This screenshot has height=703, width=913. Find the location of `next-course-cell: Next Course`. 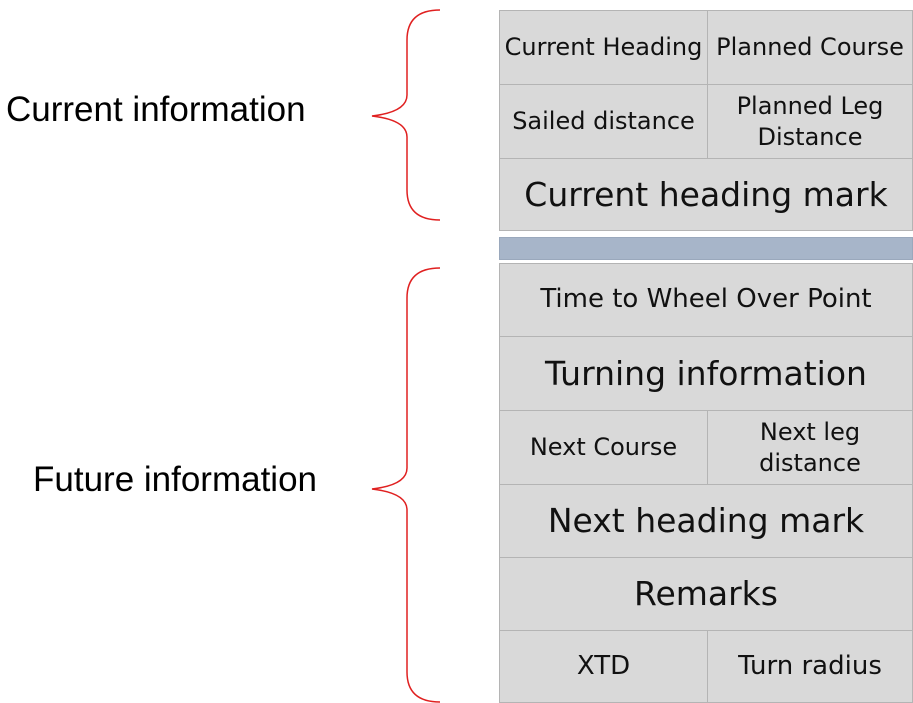

next-course-cell: Next Course is located at coordinates (603, 447).